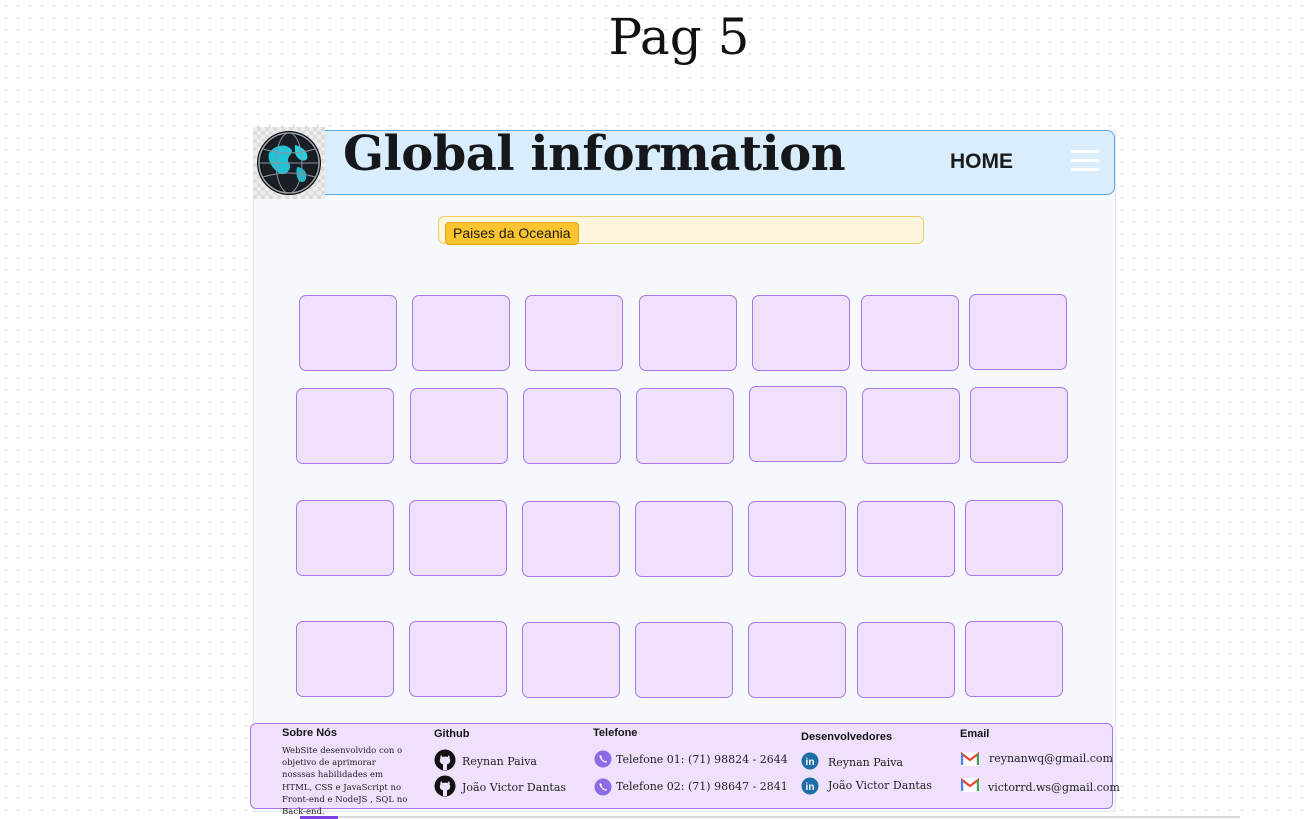 The image size is (1306, 819). What do you see at coordinates (702, 786) in the screenshot?
I see `phone-02: Telefone 02: (71) 98647 - 2841` at bounding box center [702, 786].